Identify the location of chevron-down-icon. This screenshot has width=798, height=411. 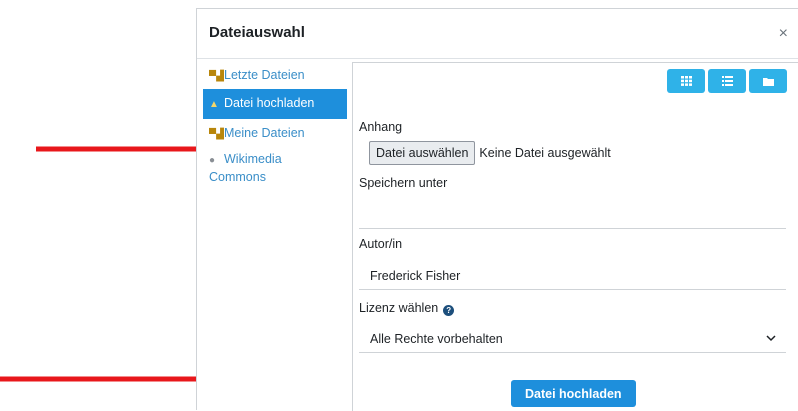
(771, 338).